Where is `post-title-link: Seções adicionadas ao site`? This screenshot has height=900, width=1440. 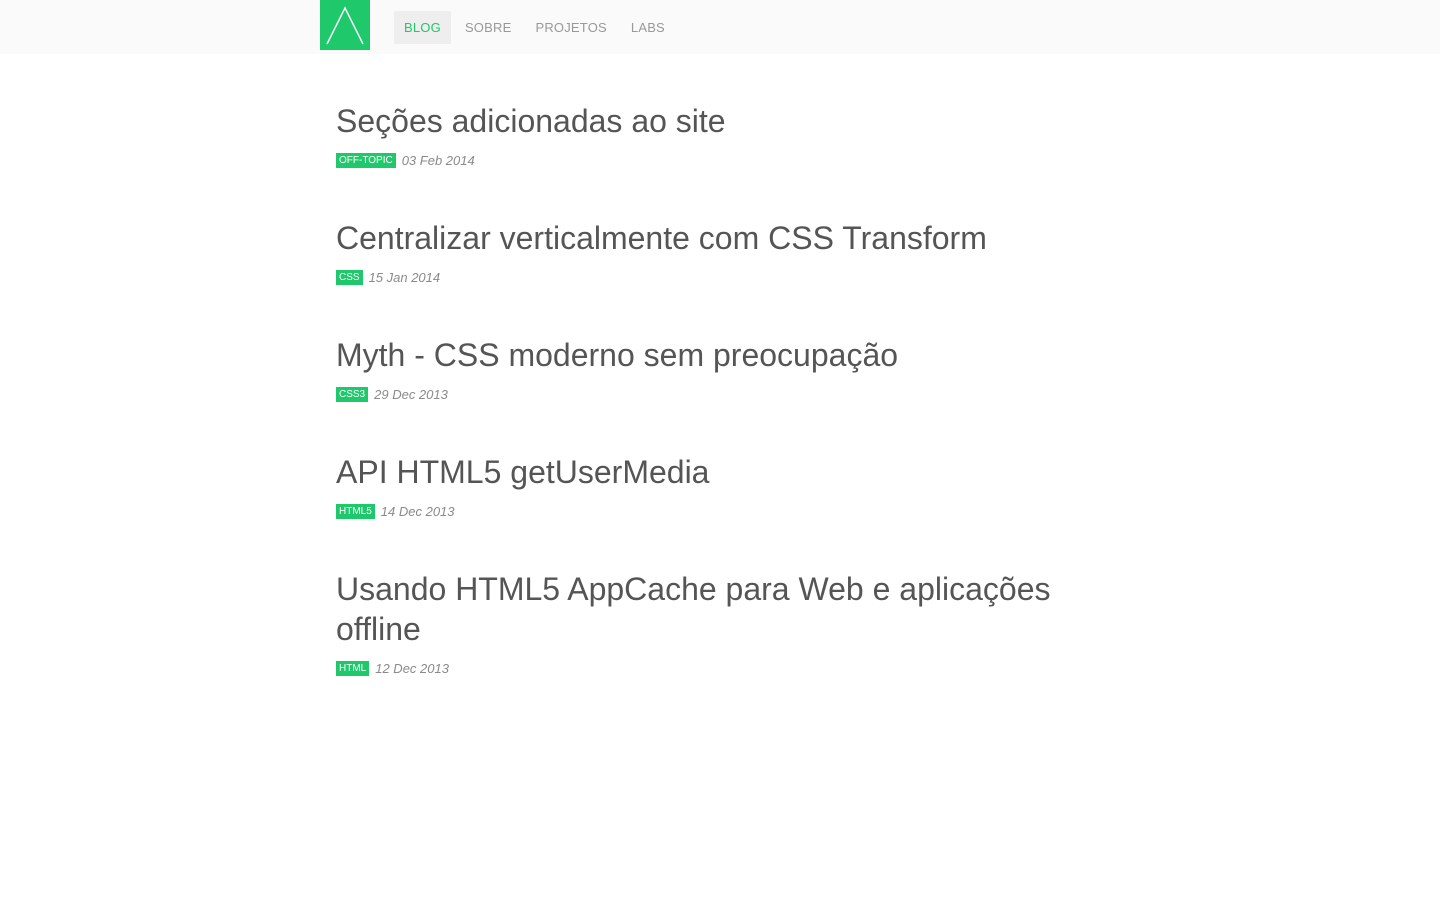 post-title-link: Seções adicionadas ao site is located at coordinates (531, 121).